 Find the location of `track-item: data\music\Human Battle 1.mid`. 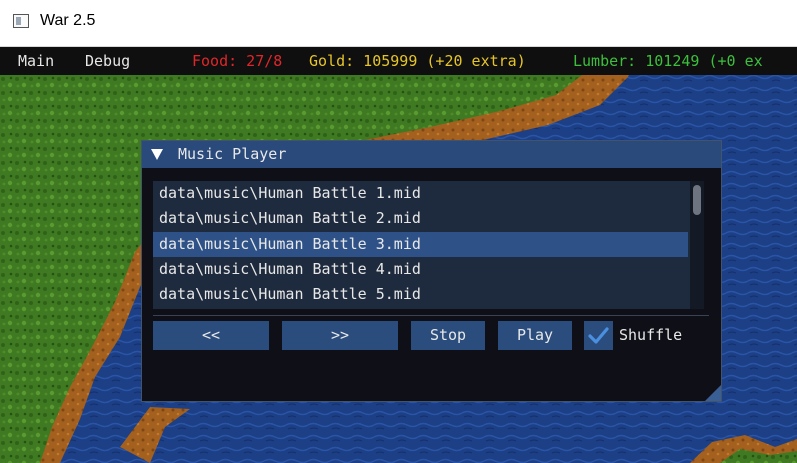

track-item: data\music\Human Battle 1.mid is located at coordinates (420, 193).